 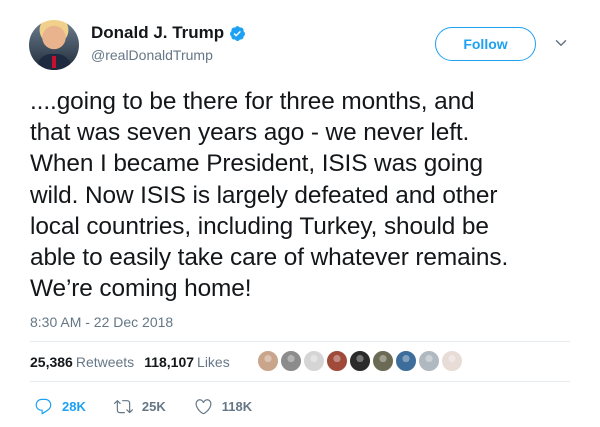 I want to click on engagement-stats: 25,386 Retweets 118,107 Likes, so click(x=135, y=362).